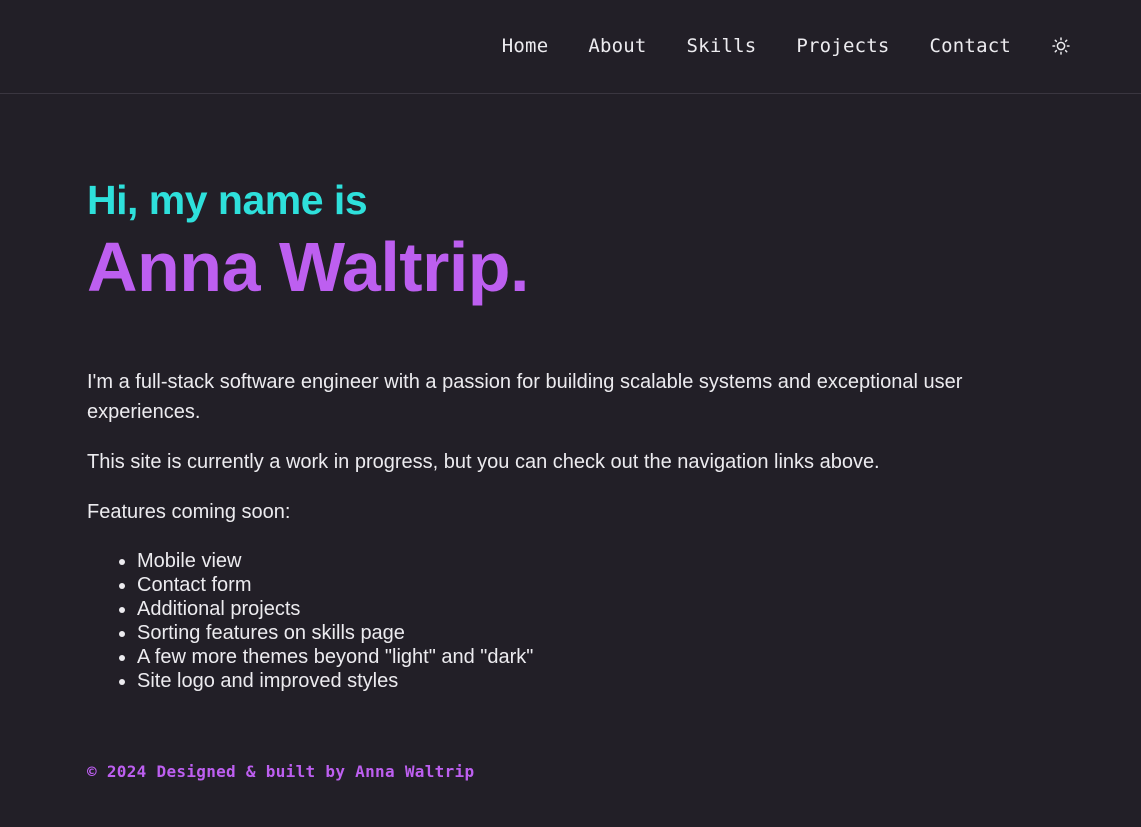 The width and height of the screenshot is (1141, 827). I want to click on theme-toggle-button, so click(1061, 46).